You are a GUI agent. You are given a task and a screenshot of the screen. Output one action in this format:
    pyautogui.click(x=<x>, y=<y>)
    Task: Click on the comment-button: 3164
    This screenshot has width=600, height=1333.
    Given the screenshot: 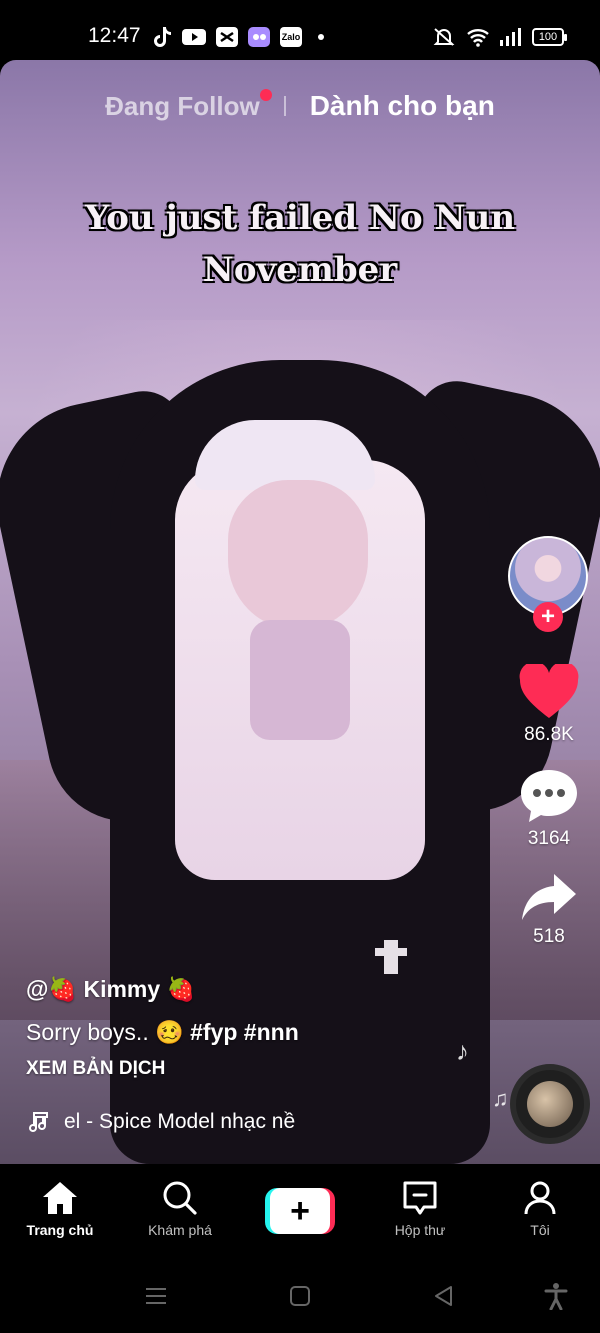 What is the action you would take?
    pyautogui.click(x=549, y=809)
    